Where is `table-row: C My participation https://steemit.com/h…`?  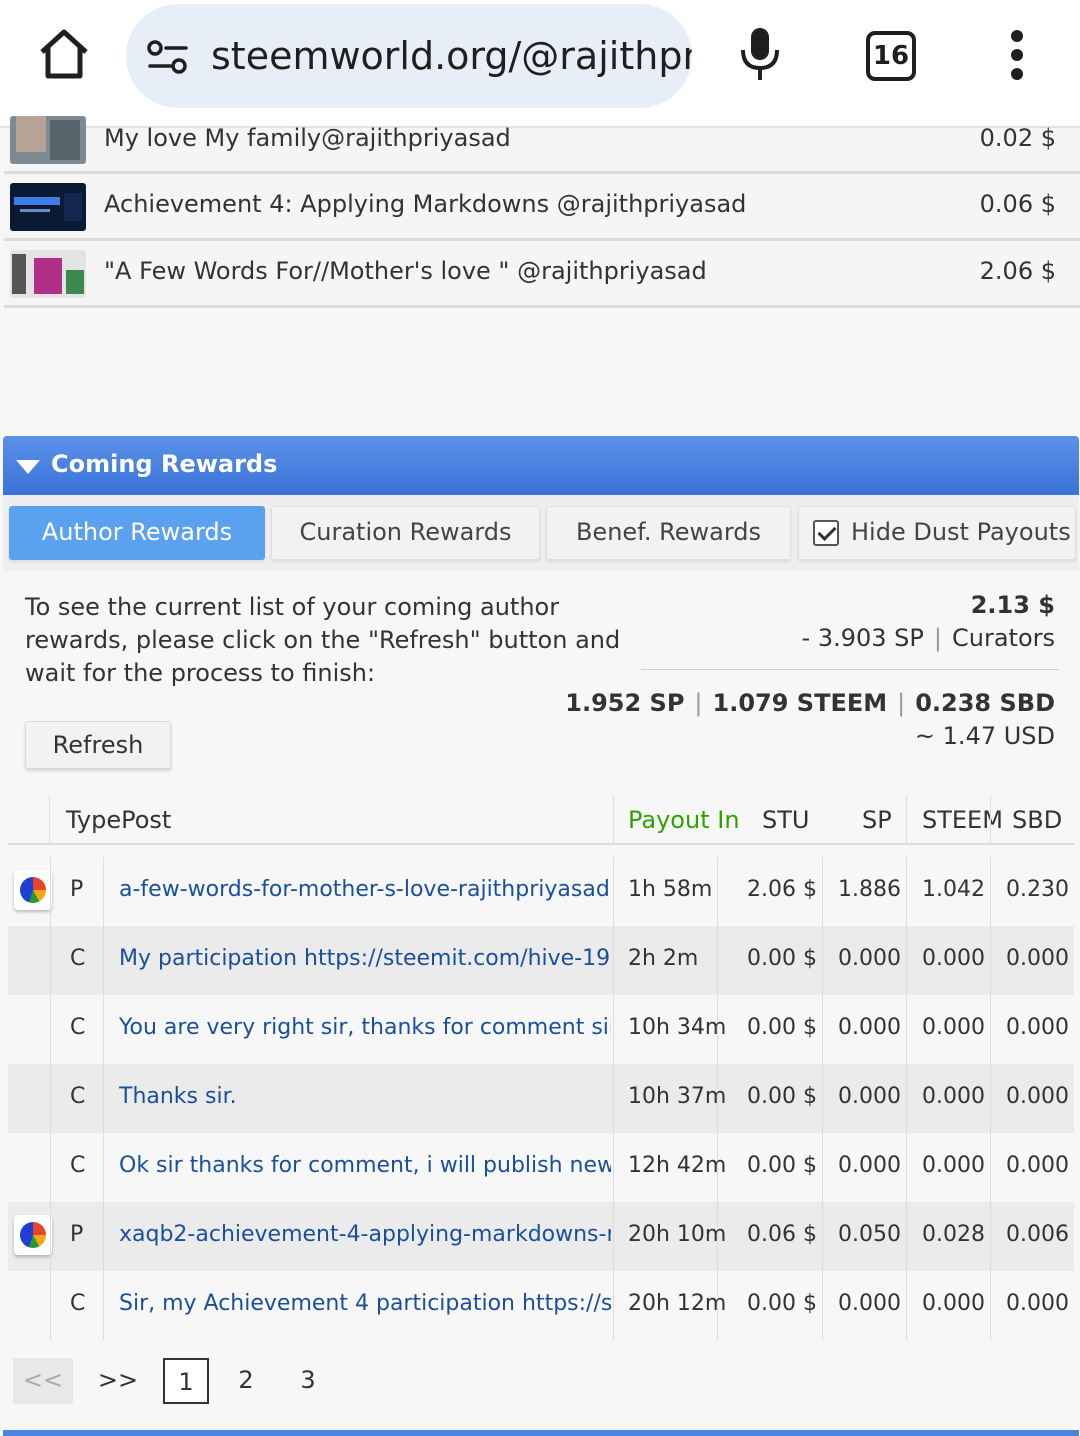
table-row: C My participation https://steemit.com/h… is located at coordinates (541, 960).